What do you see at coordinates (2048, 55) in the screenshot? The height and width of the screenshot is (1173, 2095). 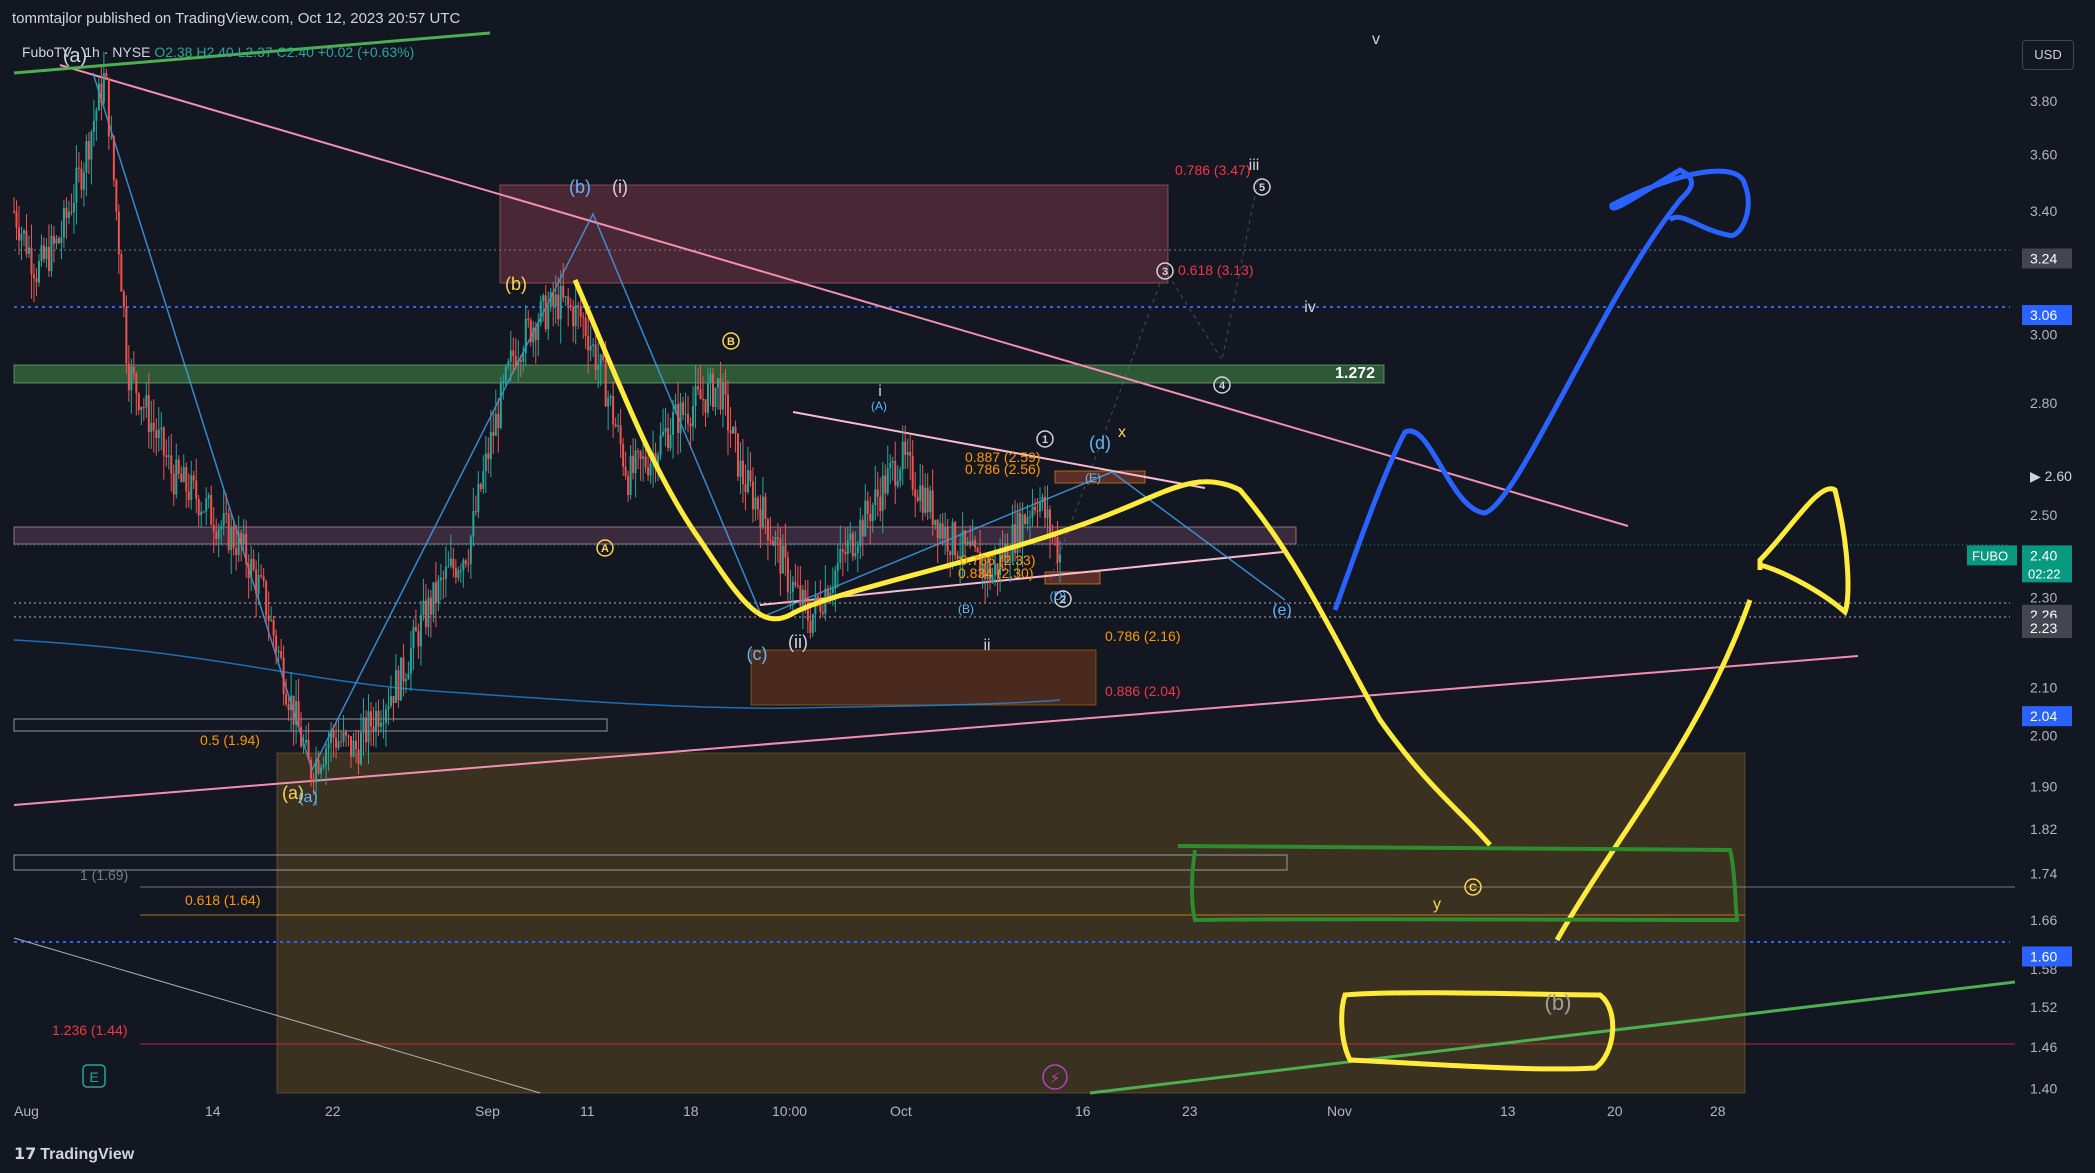 I see `currency-button: USD` at bounding box center [2048, 55].